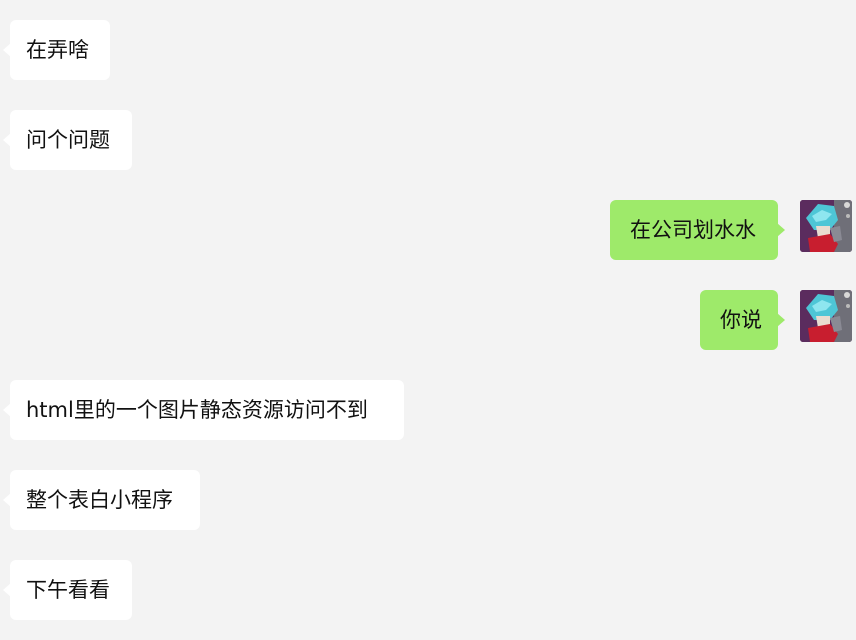  I want to click on message-bubble: 在弄啥, so click(56, 50).